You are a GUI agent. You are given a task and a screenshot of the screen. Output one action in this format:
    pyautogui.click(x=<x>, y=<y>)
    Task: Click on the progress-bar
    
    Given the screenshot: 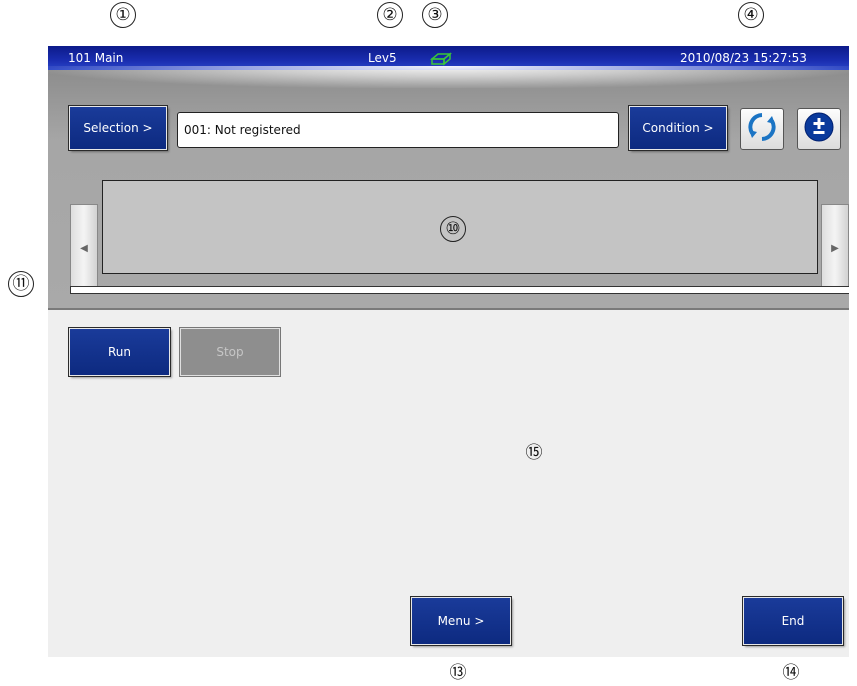 What is the action you would take?
    pyautogui.click(x=459, y=290)
    